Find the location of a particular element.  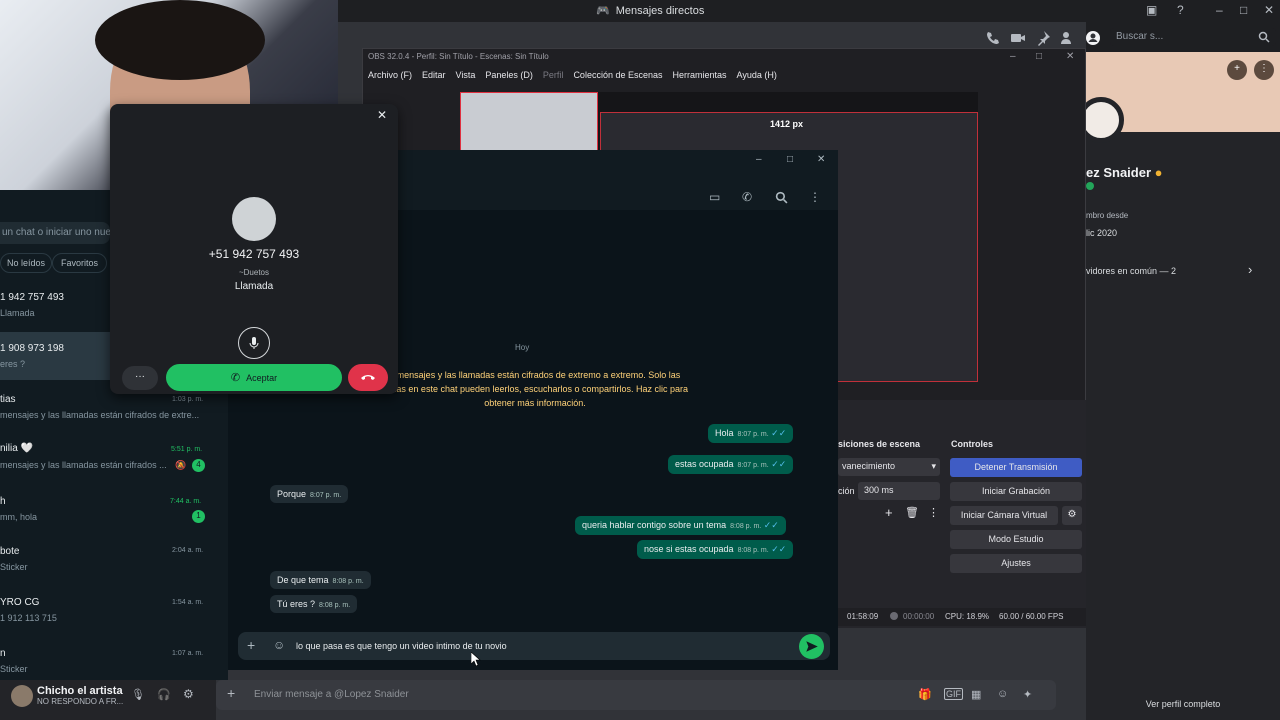

accept-call-button: ✆ Aceptar is located at coordinates (254, 377).